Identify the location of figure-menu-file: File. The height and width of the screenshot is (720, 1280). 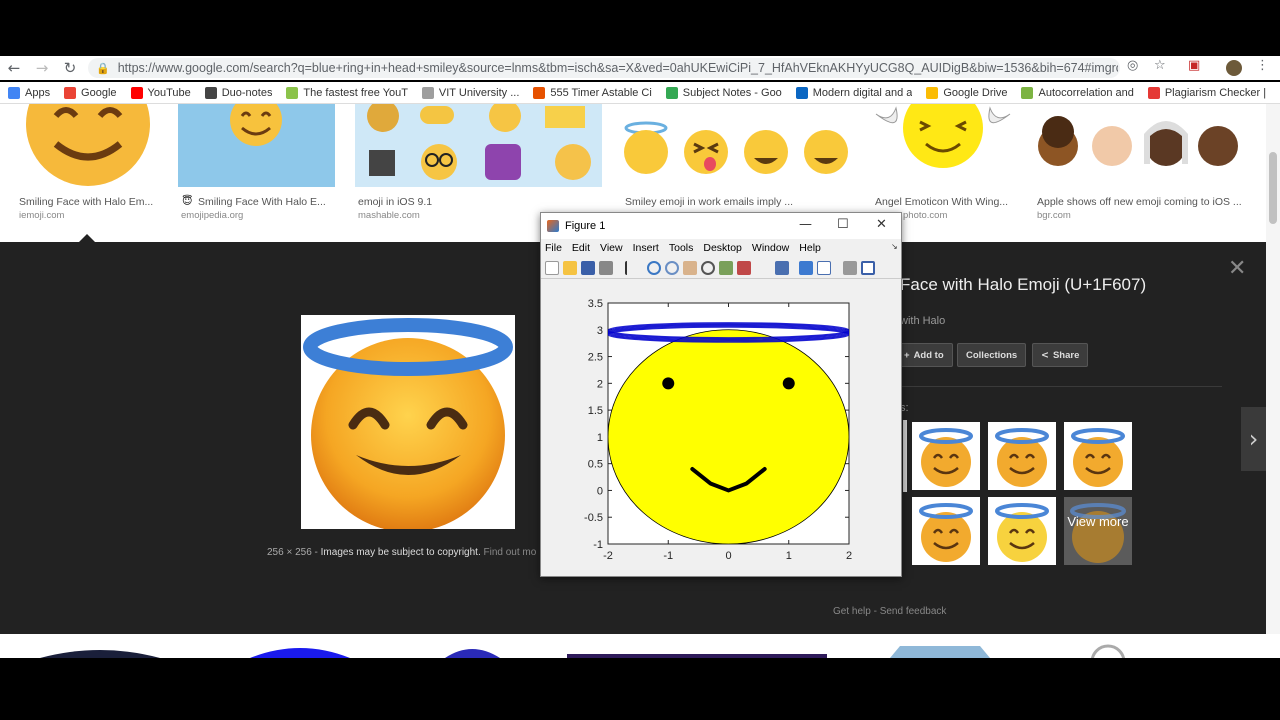
(553, 248).